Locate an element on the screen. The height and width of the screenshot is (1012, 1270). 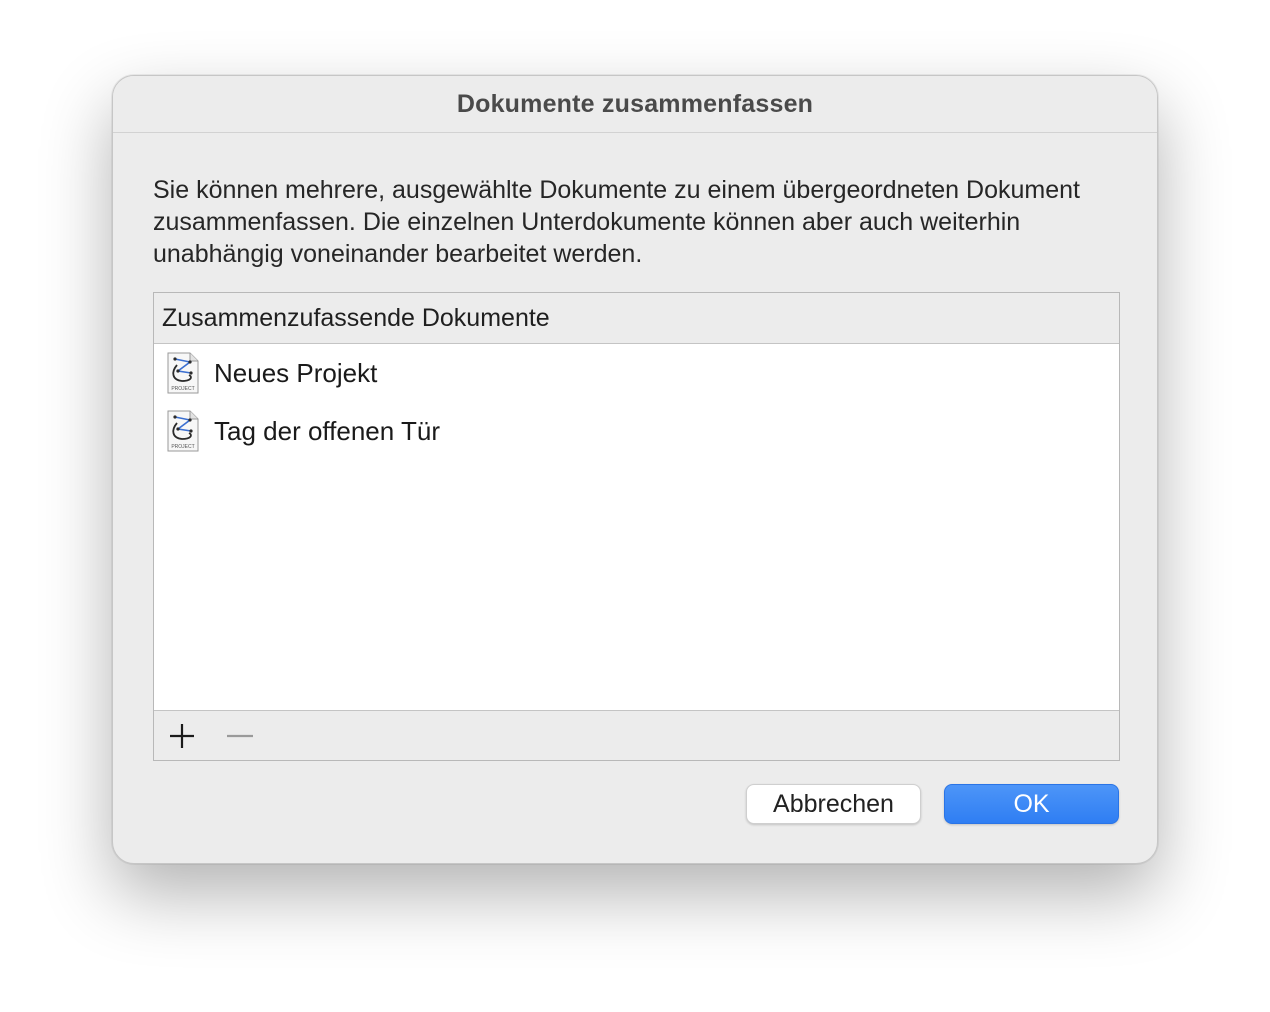
dialog-title: Dokumente zusammenfassen is located at coordinates (635, 103).